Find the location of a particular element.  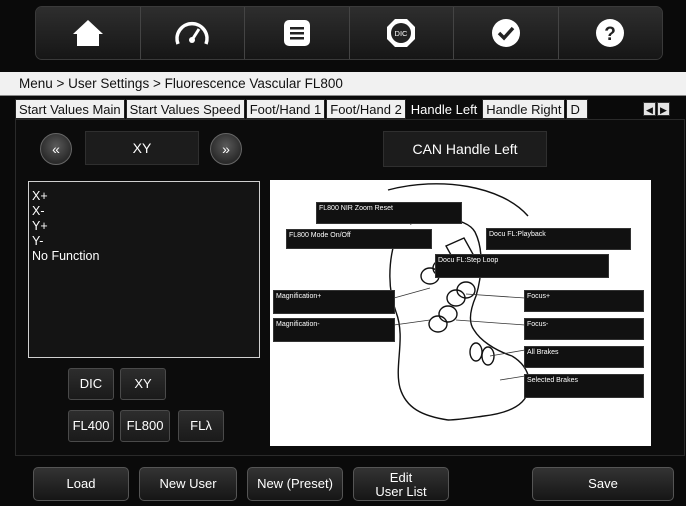

label-magnification-plus: Magnification+ is located at coordinates (334, 302).